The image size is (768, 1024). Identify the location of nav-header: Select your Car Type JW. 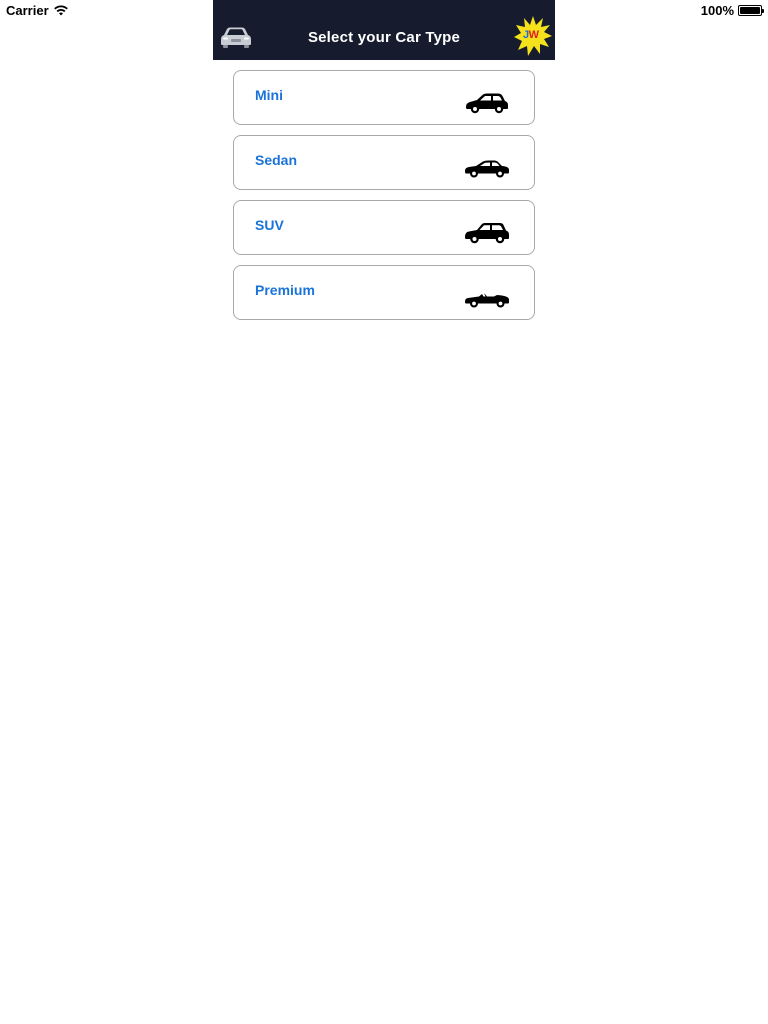
(384, 30).